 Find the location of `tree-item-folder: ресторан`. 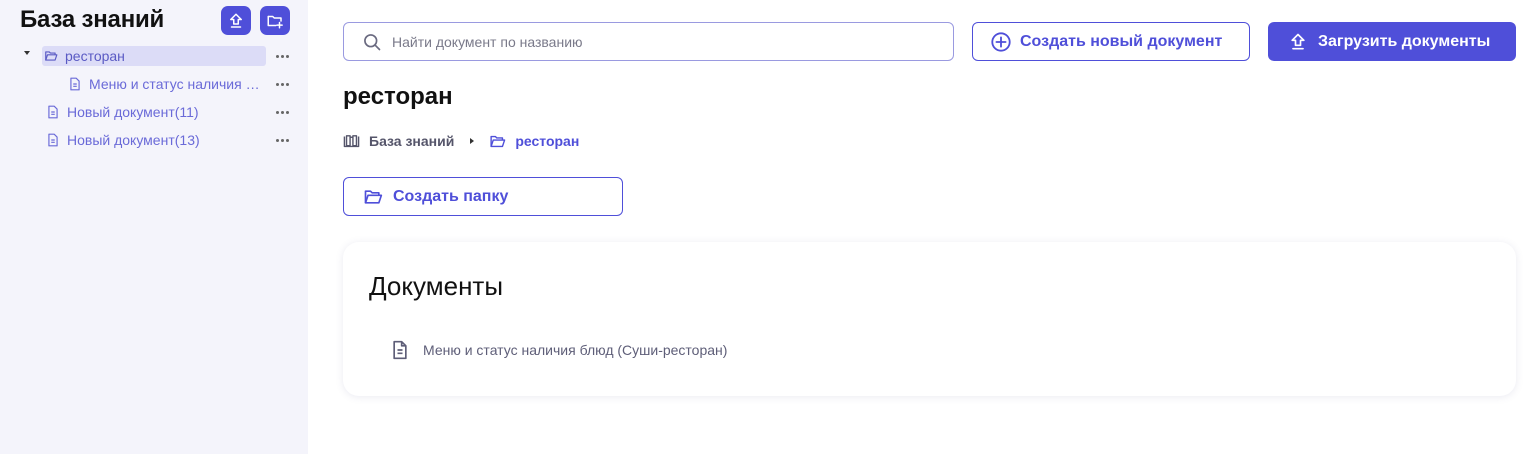

tree-item-folder: ресторан is located at coordinates (154, 56).